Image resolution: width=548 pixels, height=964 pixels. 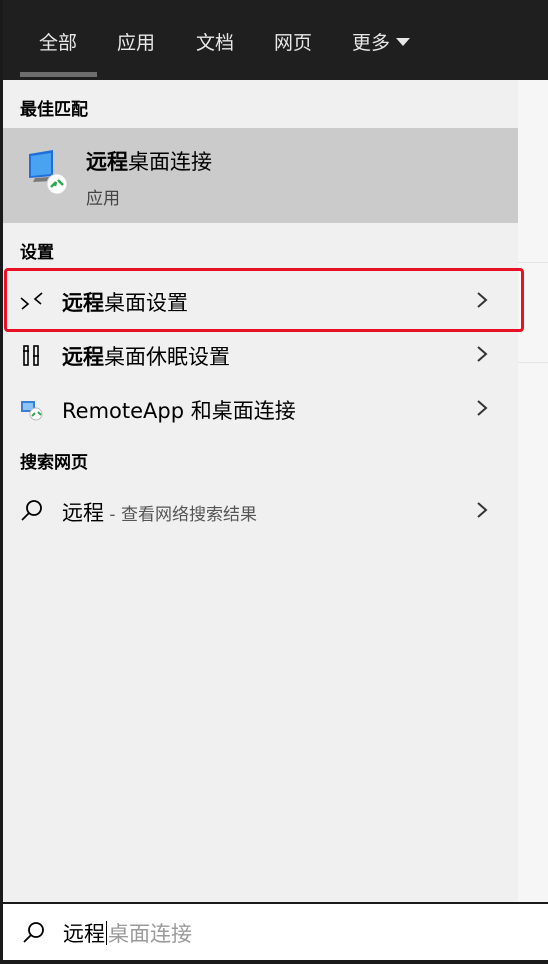 What do you see at coordinates (103, 199) in the screenshot?
I see `best-match-type: 应用` at bounding box center [103, 199].